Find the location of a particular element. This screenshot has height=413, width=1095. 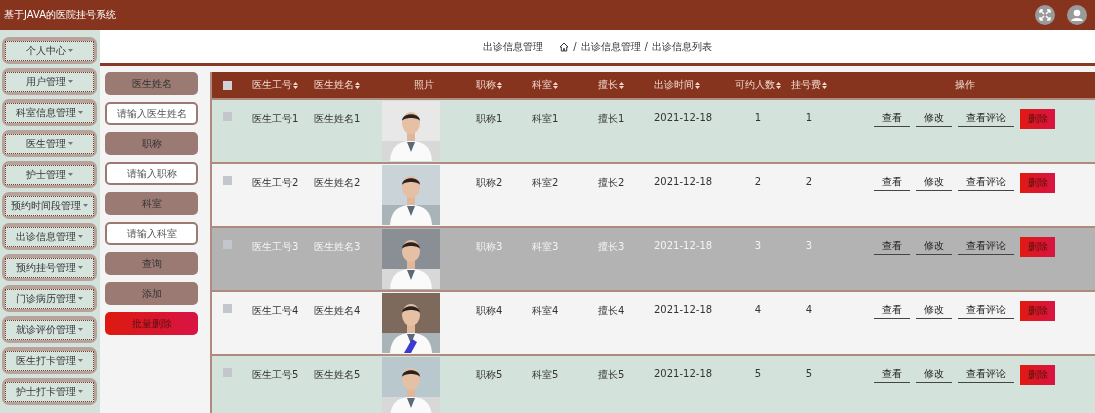

table-cell-text: 2 is located at coordinates (758, 182).